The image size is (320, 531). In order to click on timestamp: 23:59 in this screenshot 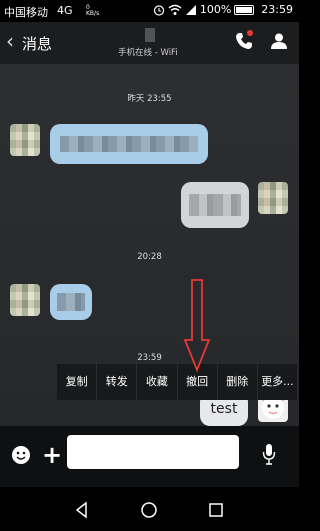, I will do `click(149, 358)`.